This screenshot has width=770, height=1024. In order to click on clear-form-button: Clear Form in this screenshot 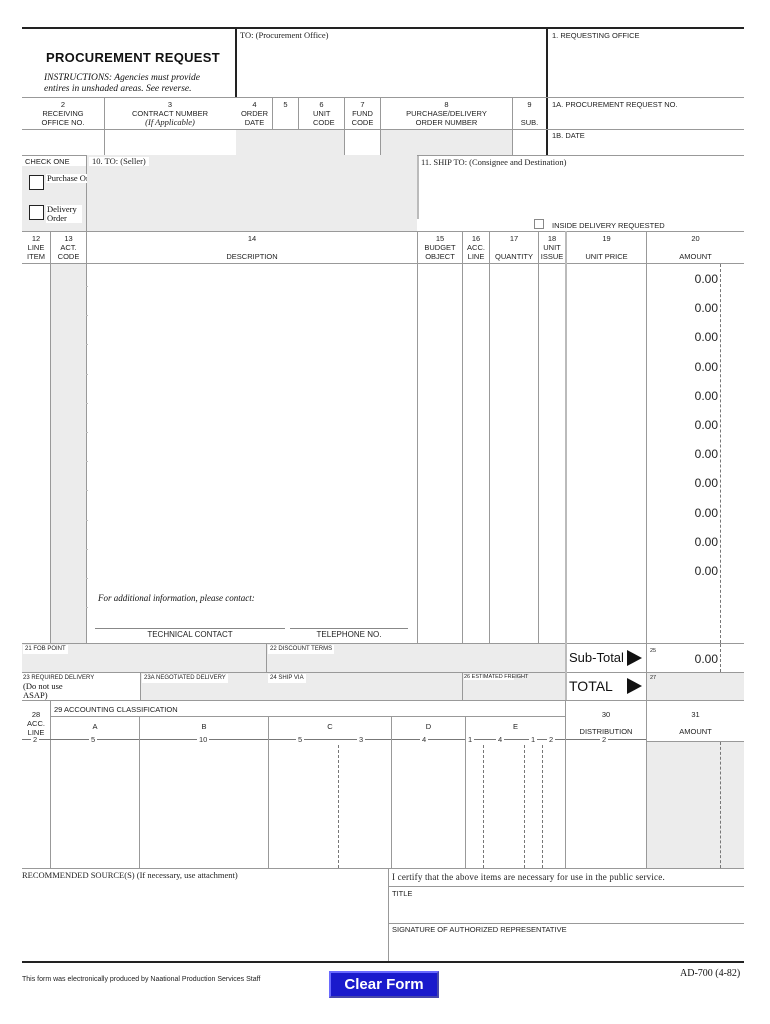, I will do `click(384, 984)`.